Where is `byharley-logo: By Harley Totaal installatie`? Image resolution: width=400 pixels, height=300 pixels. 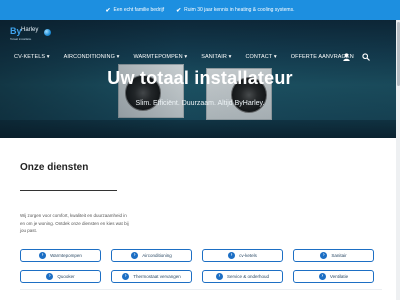
byharley-logo: By Harley Totaal installatie is located at coordinates (32, 34).